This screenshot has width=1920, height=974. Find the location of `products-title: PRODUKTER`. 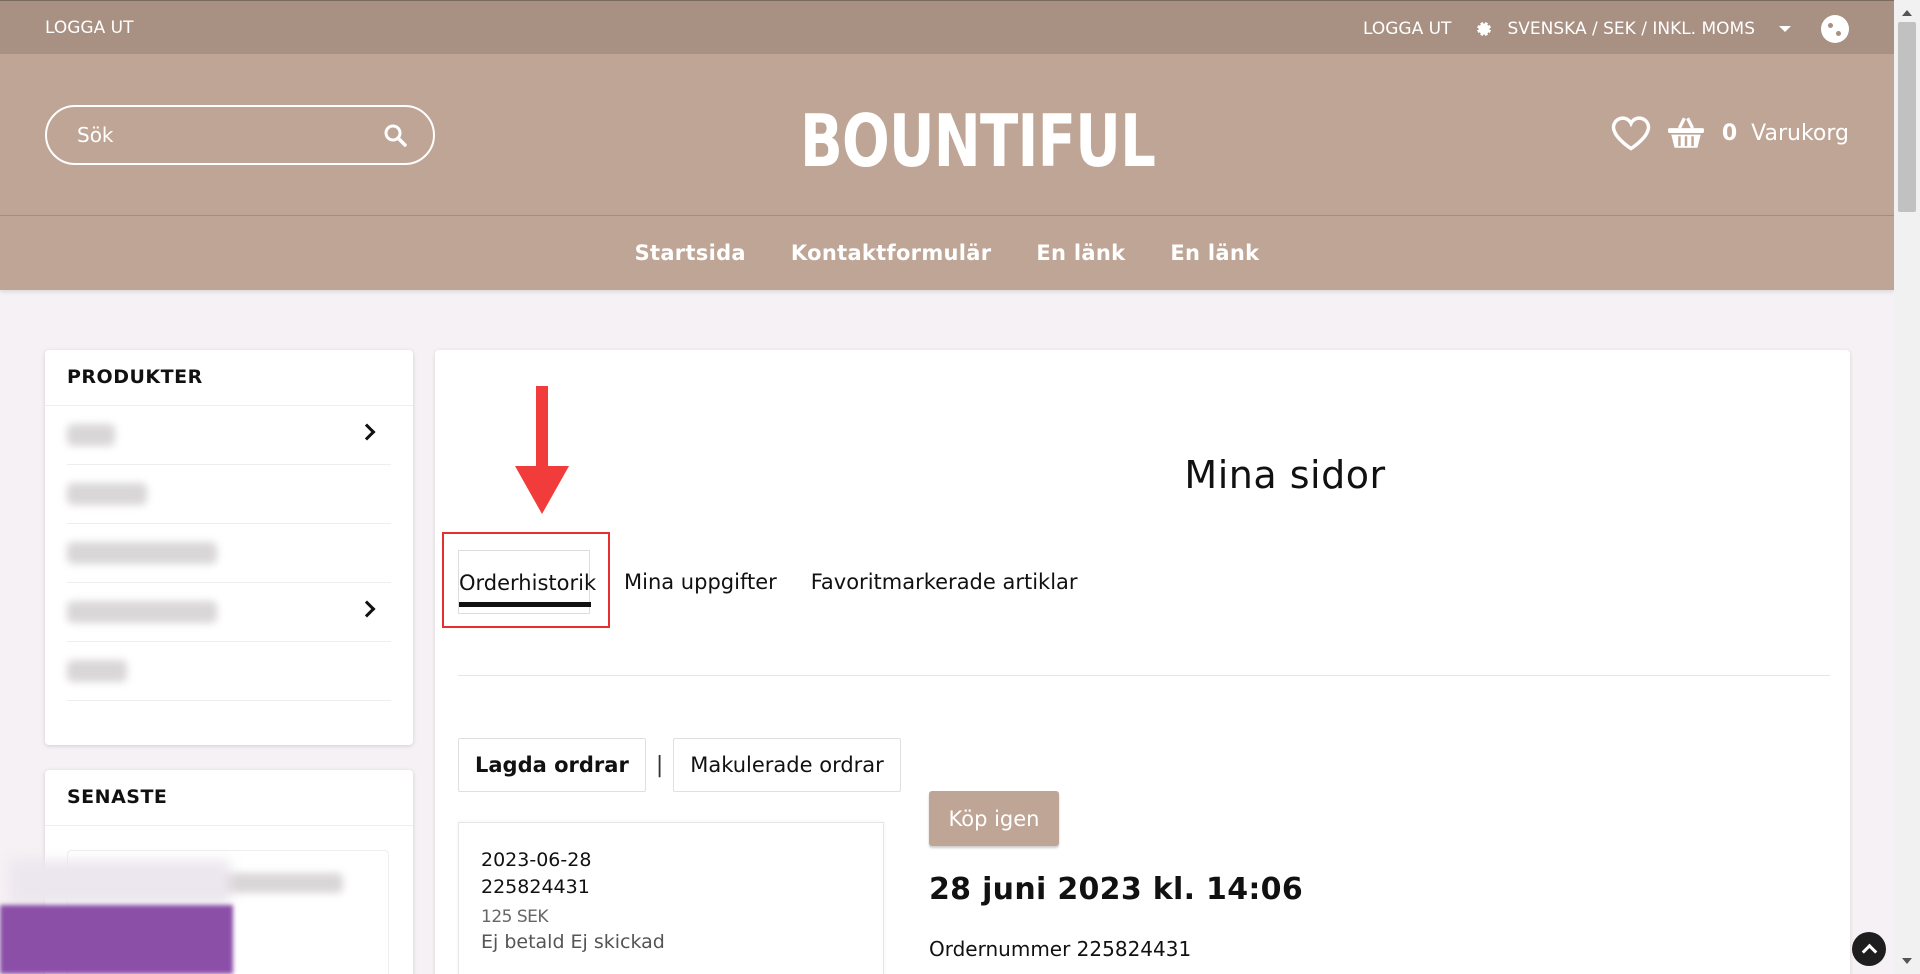

products-title: PRODUKTER is located at coordinates (229, 378).